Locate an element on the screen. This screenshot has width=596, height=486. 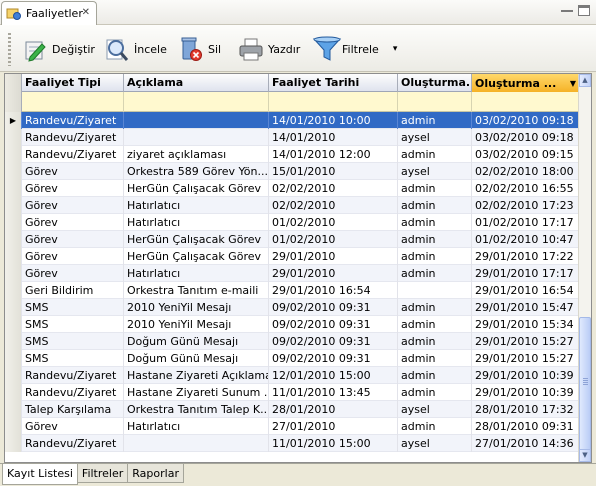
cell-created-date: 02/02/2010 18:00 is located at coordinates (526, 171).